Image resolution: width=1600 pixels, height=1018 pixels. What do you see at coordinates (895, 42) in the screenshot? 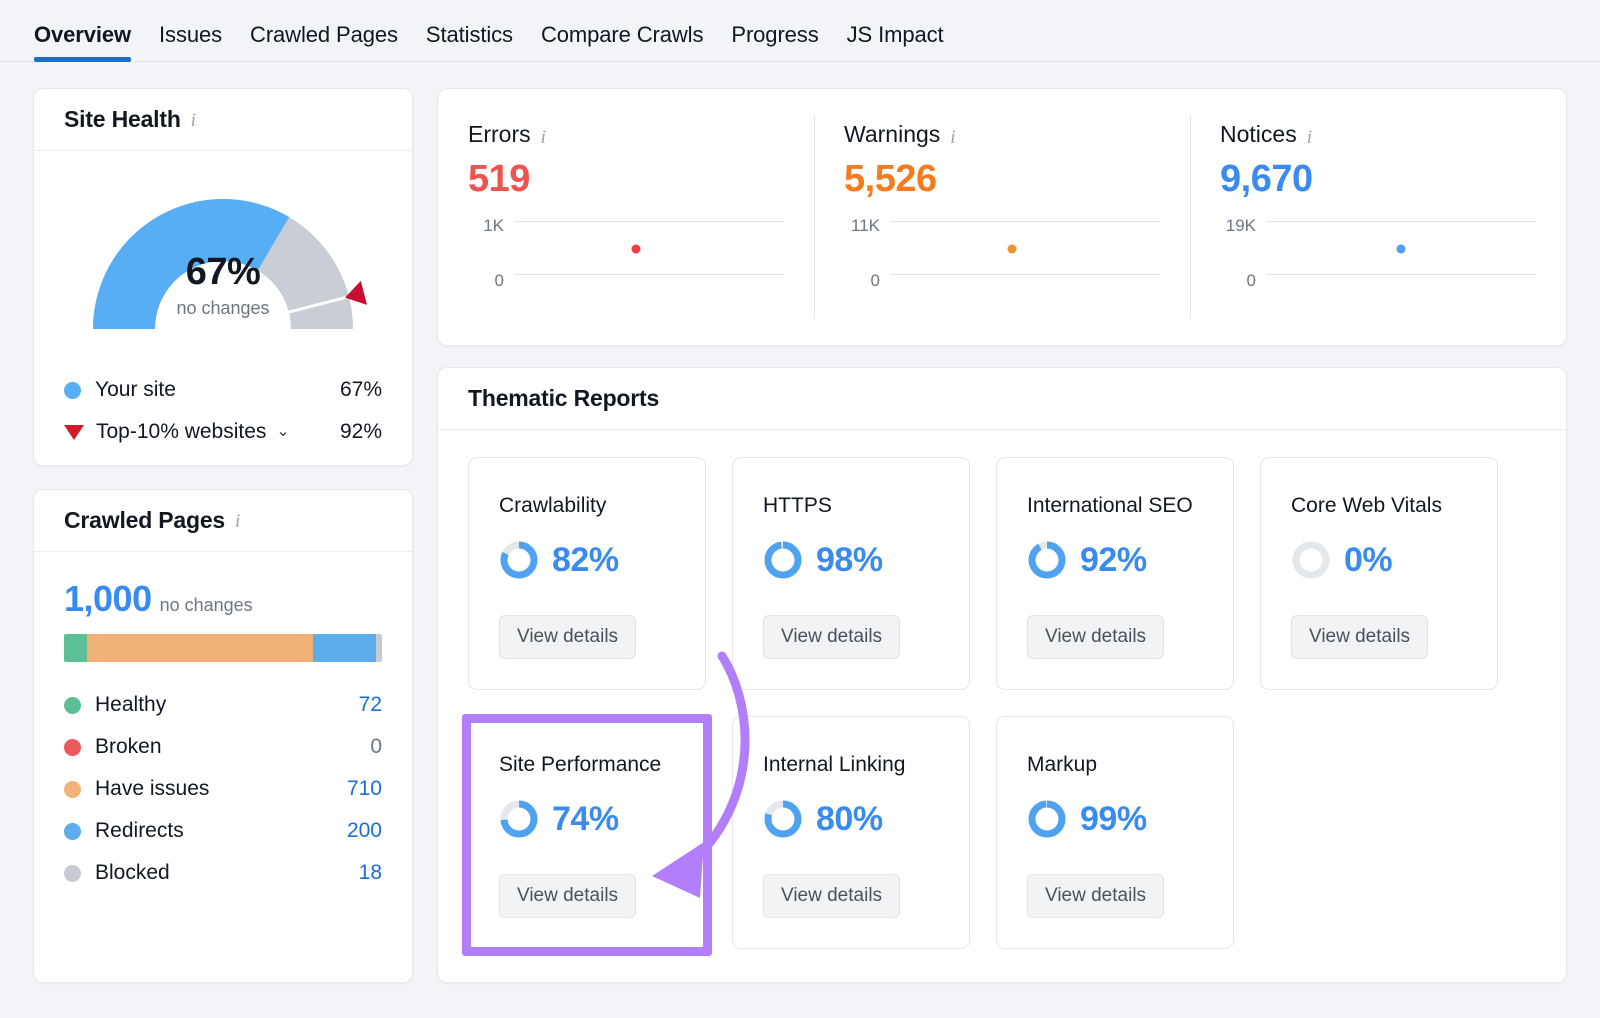
I see `tab-js-impact: JS Impact` at bounding box center [895, 42].